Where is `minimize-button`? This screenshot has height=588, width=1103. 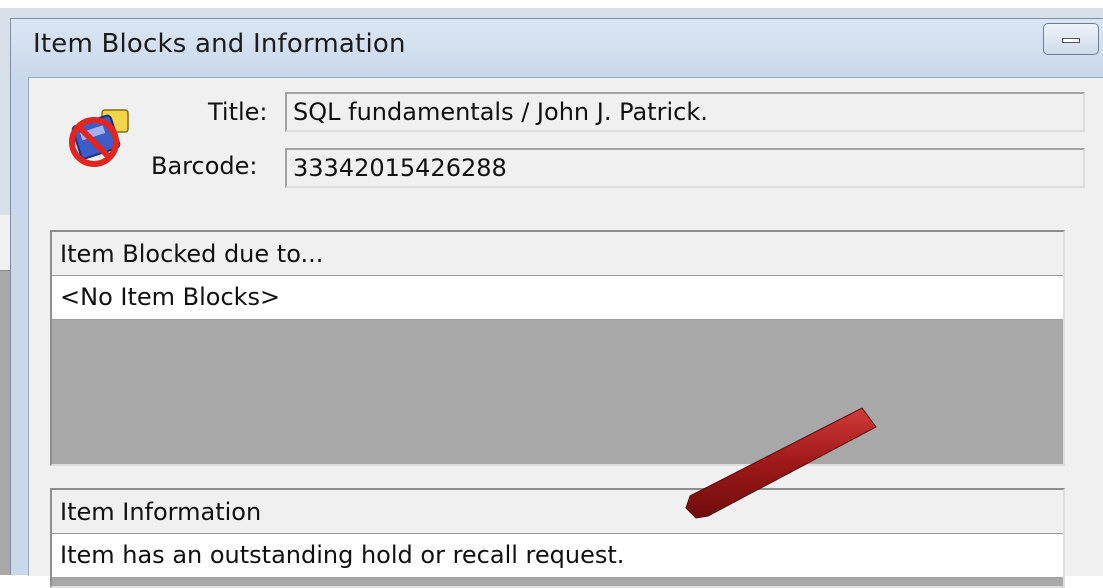 minimize-button is located at coordinates (1071, 39).